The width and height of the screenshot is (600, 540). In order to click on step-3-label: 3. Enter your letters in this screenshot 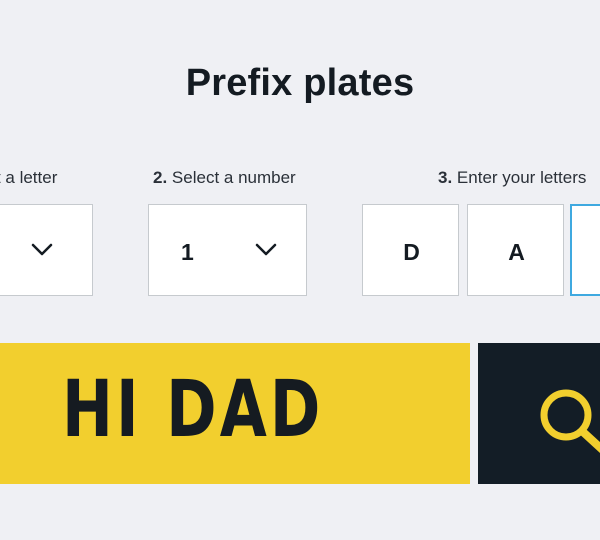, I will do `click(512, 178)`.